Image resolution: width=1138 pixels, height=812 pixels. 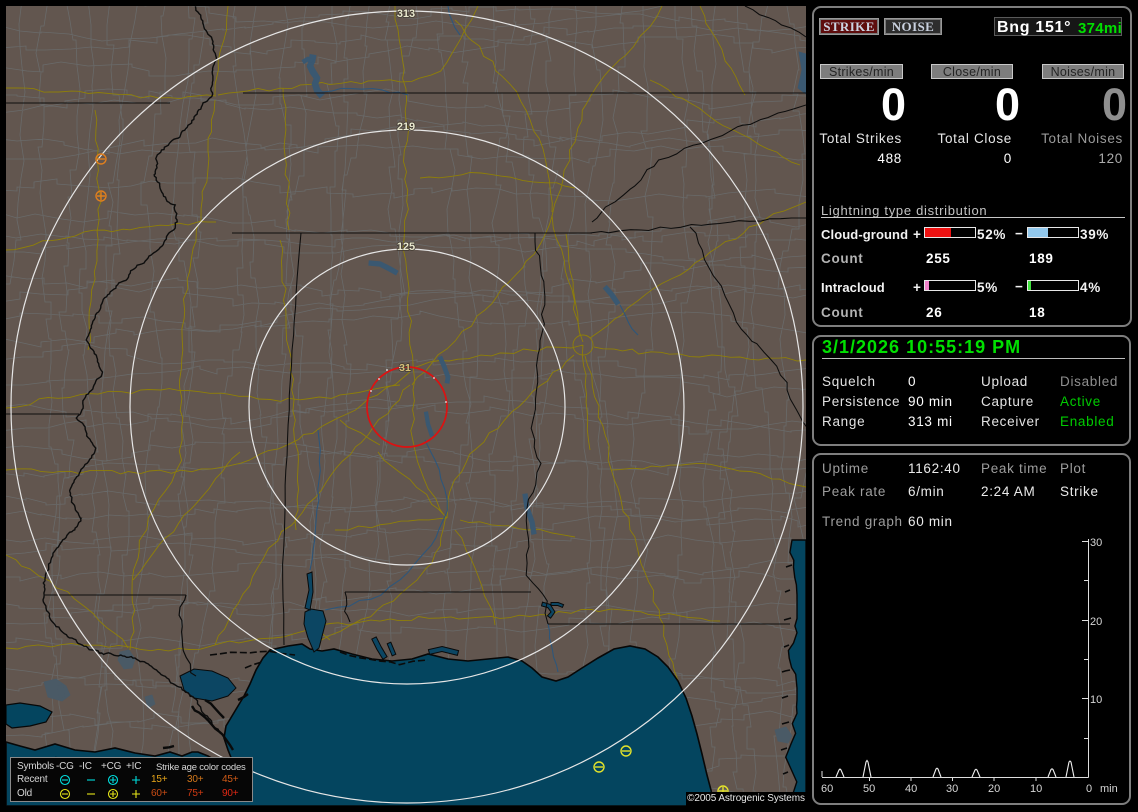 What do you see at coordinates (406, 127) in the screenshot?
I see `svg-text: 219` at bounding box center [406, 127].